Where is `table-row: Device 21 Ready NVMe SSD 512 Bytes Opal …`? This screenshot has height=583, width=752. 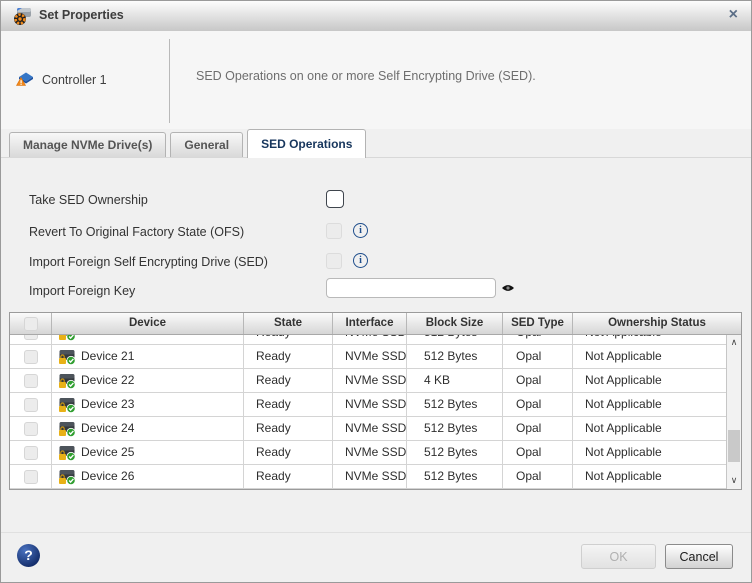
table-row: Device 21 Ready NVMe SSD 512 Bytes Opal … is located at coordinates (368, 357).